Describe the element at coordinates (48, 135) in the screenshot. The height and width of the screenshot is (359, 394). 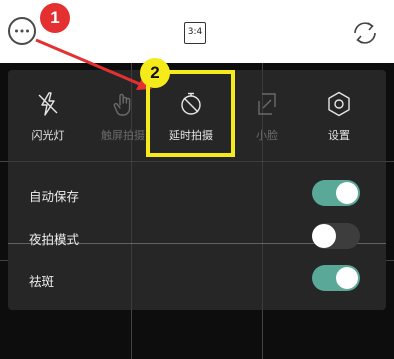
I see `flash-tool-label: 闪光灯` at that location.